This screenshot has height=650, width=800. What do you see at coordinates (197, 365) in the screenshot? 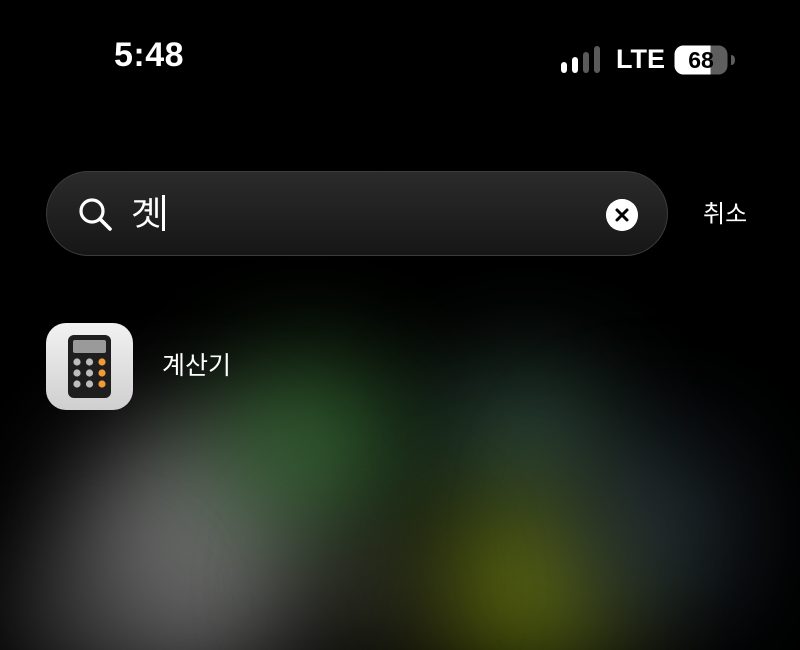
I see `result-label: 계산기` at bounding box center [197, 365].